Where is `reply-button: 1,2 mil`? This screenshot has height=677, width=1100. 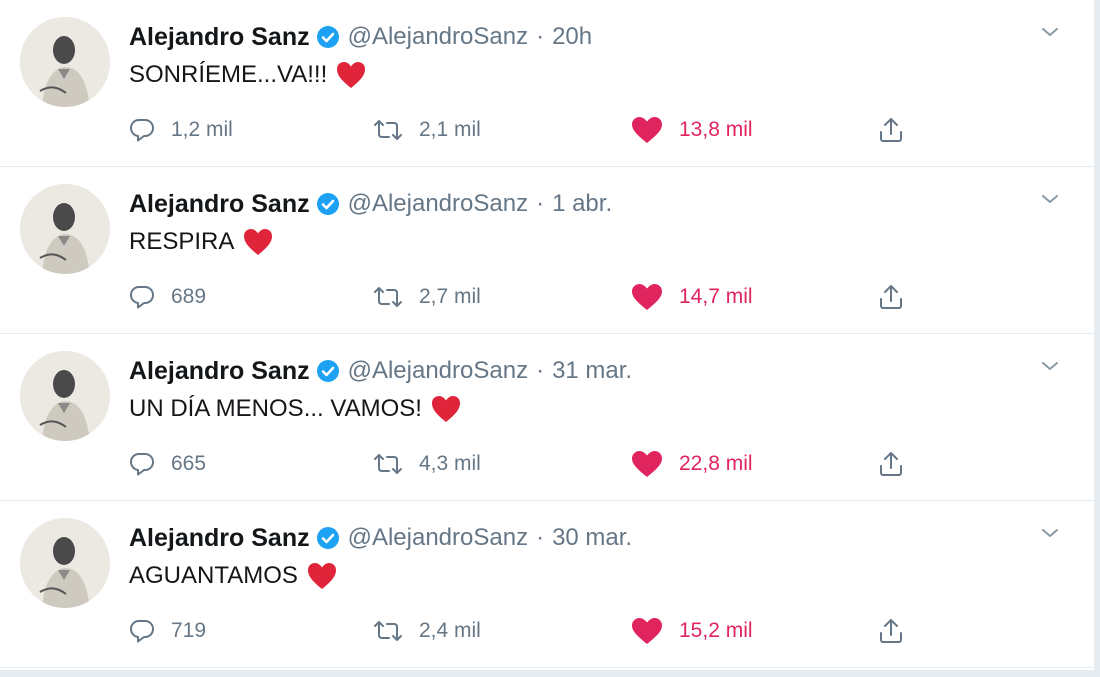 reply-button: 1,2 mil is located at coordinates (181, 130).